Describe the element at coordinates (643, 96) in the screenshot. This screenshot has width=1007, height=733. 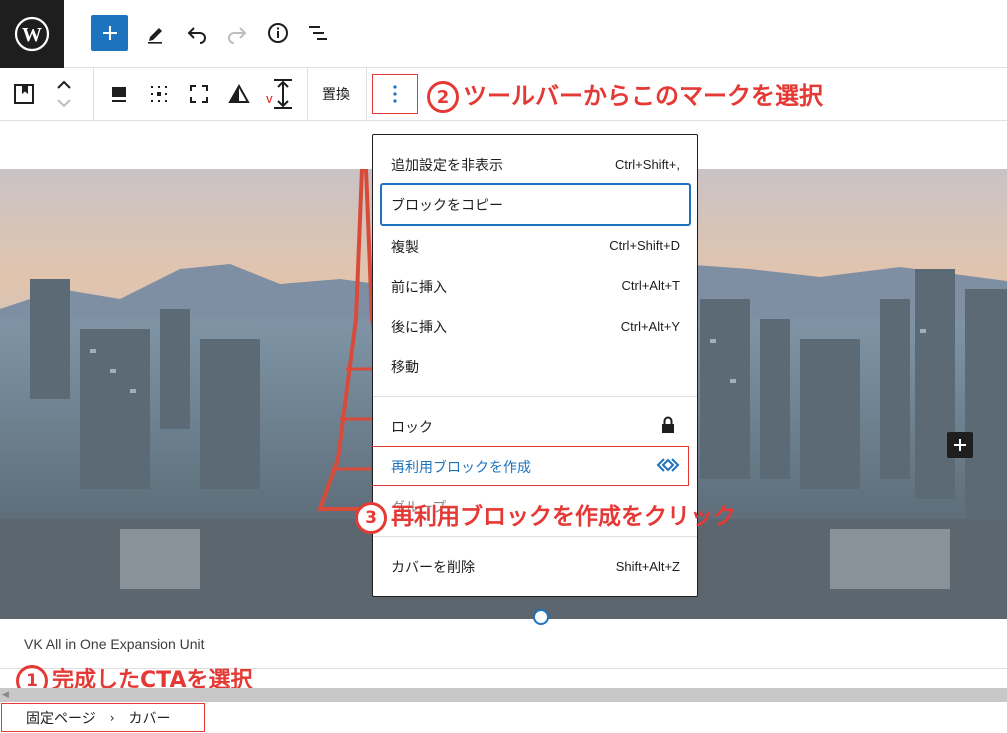
I see `annotation-step-2-text: ツールバーからこのマークを選択` at that location.